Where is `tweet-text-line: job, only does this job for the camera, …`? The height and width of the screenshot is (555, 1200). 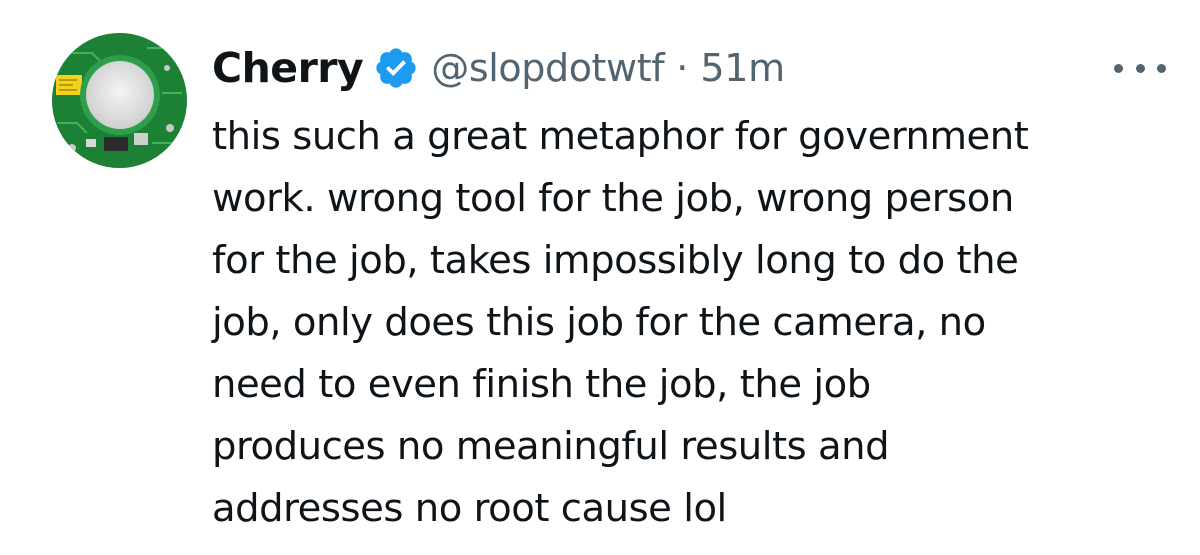
tweet-text-line: job, only does this job for the camera, … is located at coordinates (599, 322).